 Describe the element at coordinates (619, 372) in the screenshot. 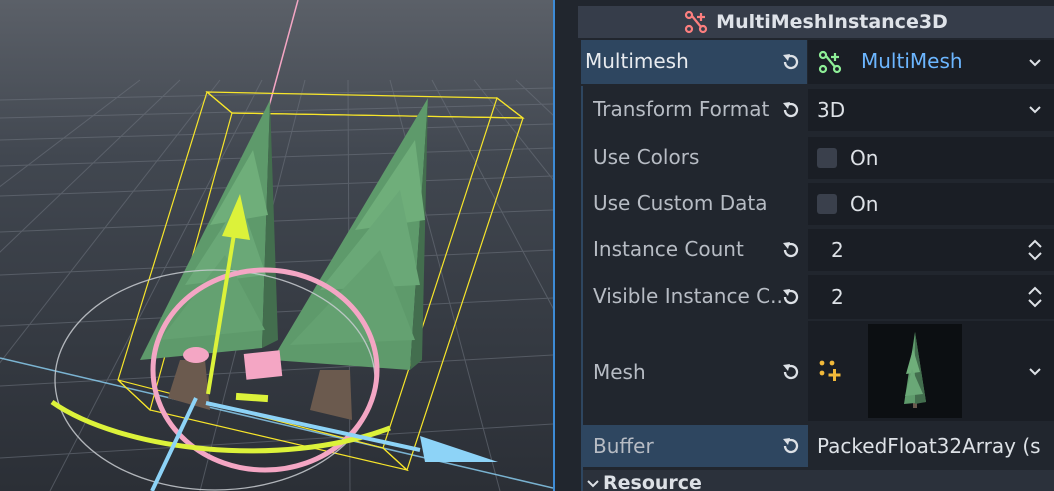

I see `mesh-label: Mesh` at that location.